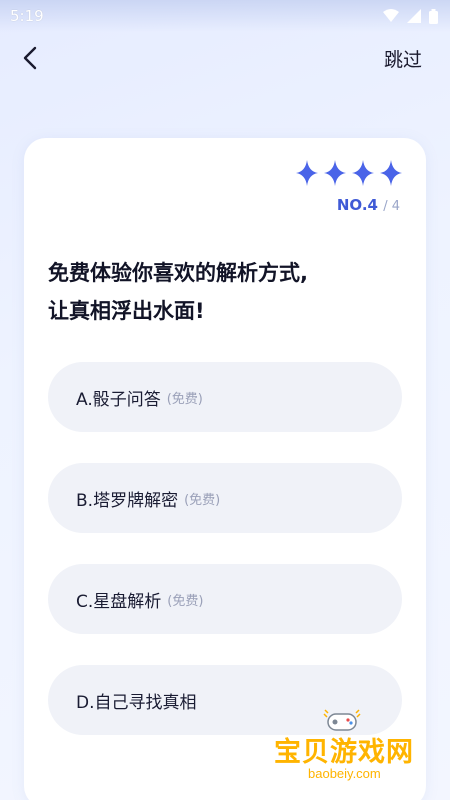  Describe the element at coordinates (391, 206) in the screenshot. I see `progress-total: / 4` at that location.